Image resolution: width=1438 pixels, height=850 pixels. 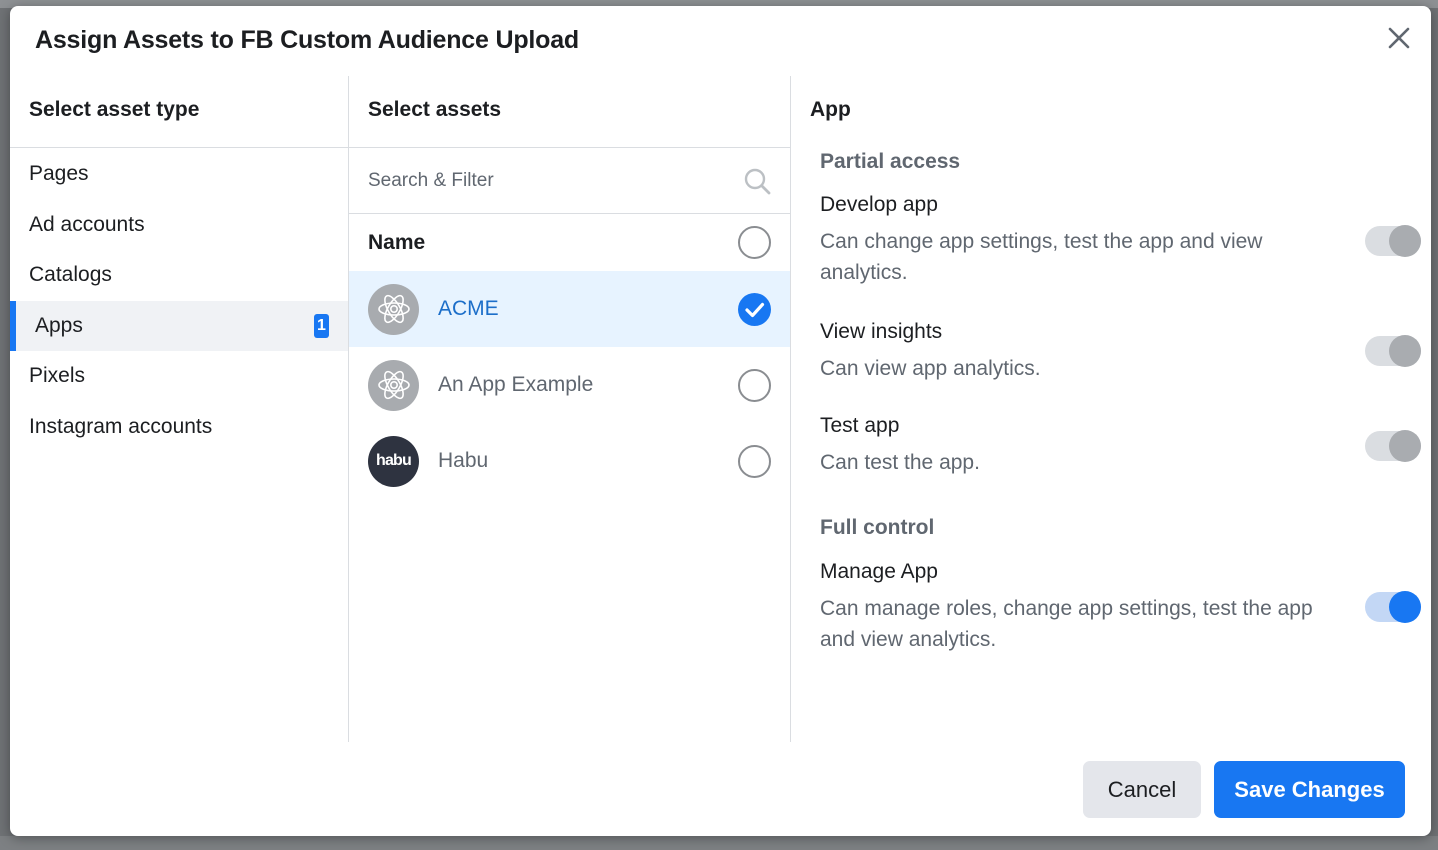 I want to click on permission-description: Can view app analytics., so click(x=930, y=368).